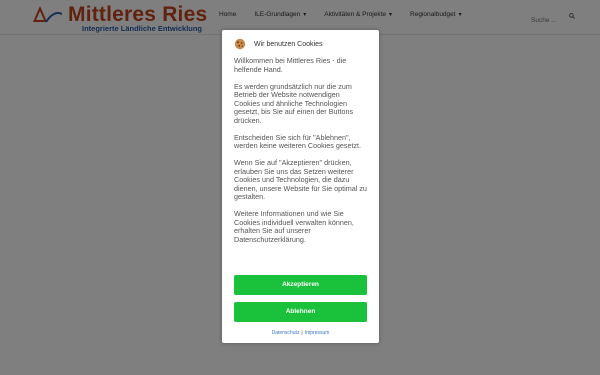 The height and width of the screenshot is (375, 600). What do you see at coordinates (288, 44) in the screenshot?
I see `dialog-title: Wir benutzen Cookies` at bounding box center [288, 44].